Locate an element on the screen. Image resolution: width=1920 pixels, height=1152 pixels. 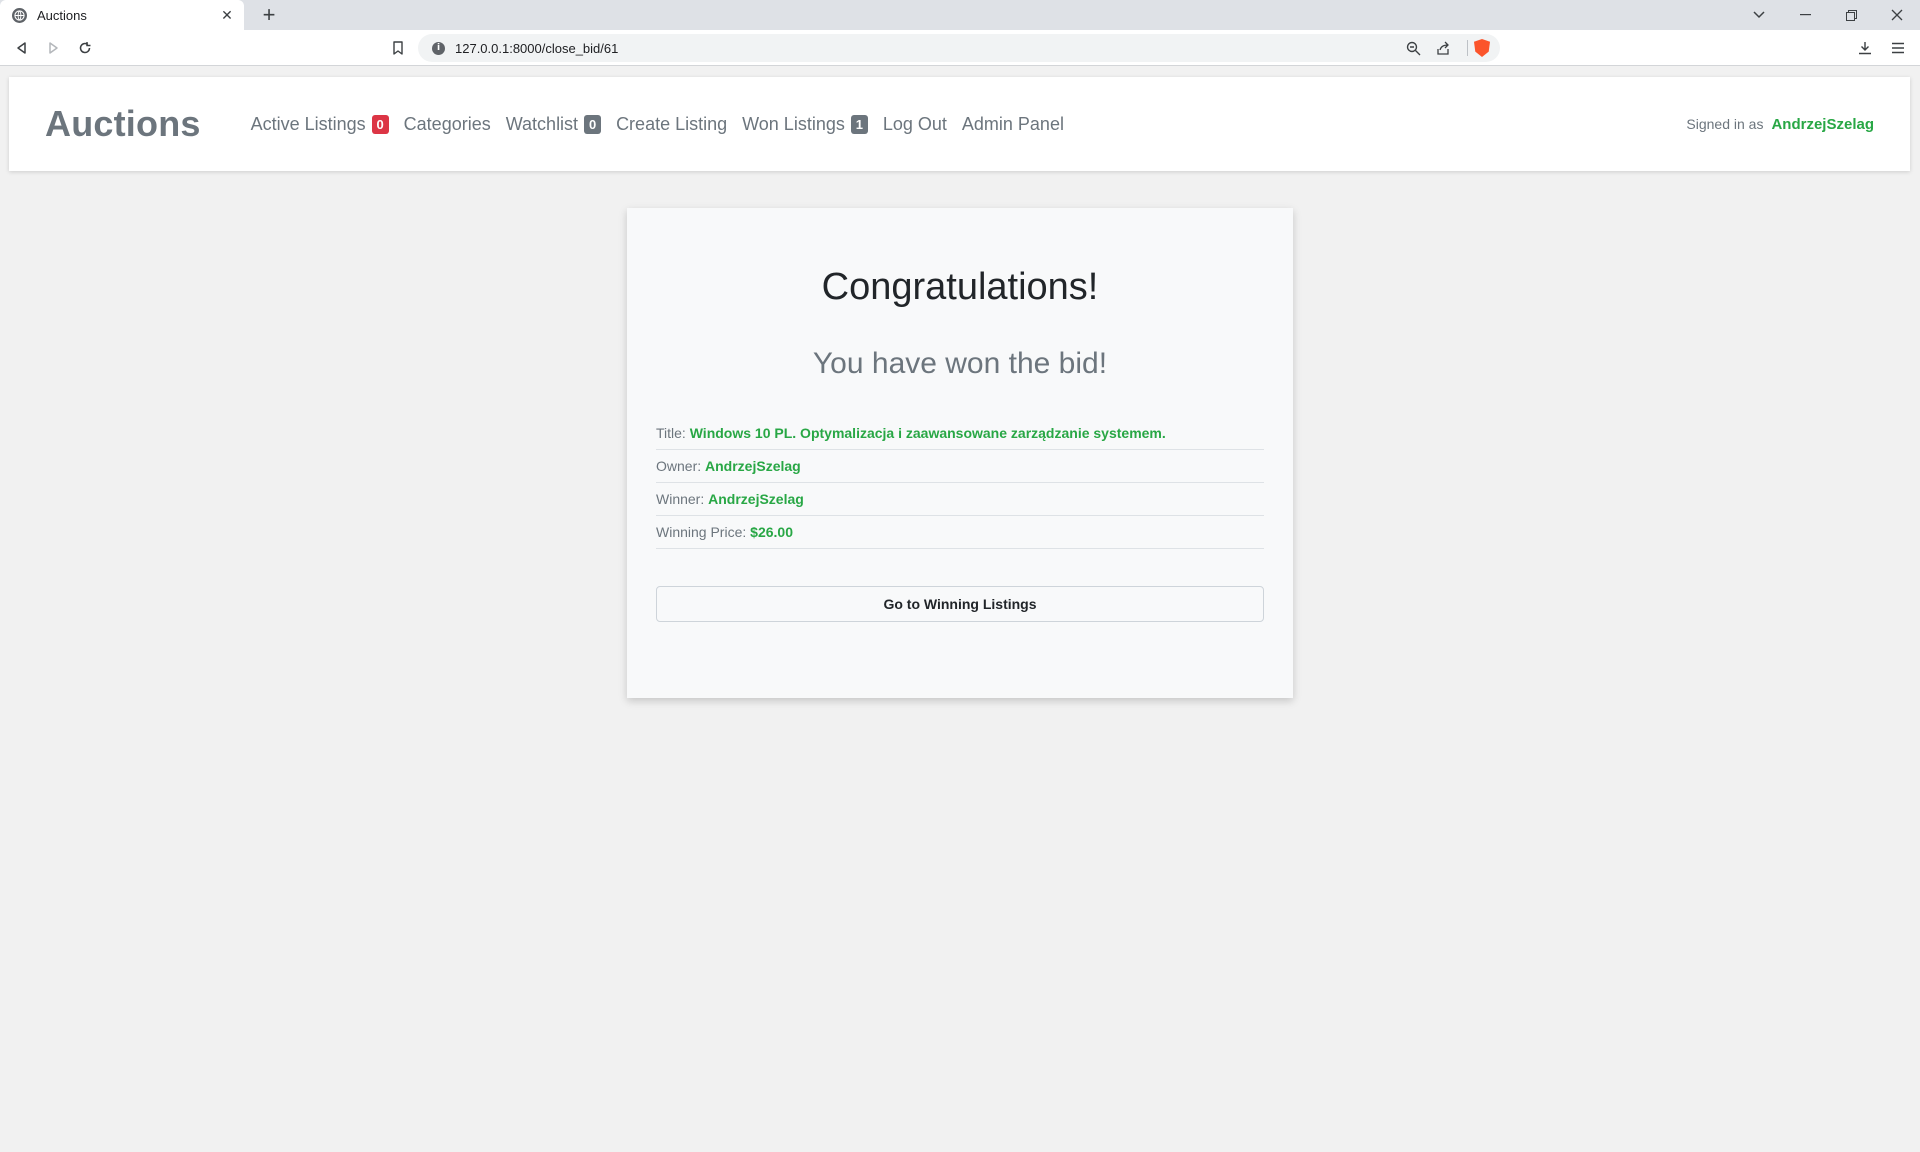
detail-winner-label: Winner: is located at coordinates (680, 499).